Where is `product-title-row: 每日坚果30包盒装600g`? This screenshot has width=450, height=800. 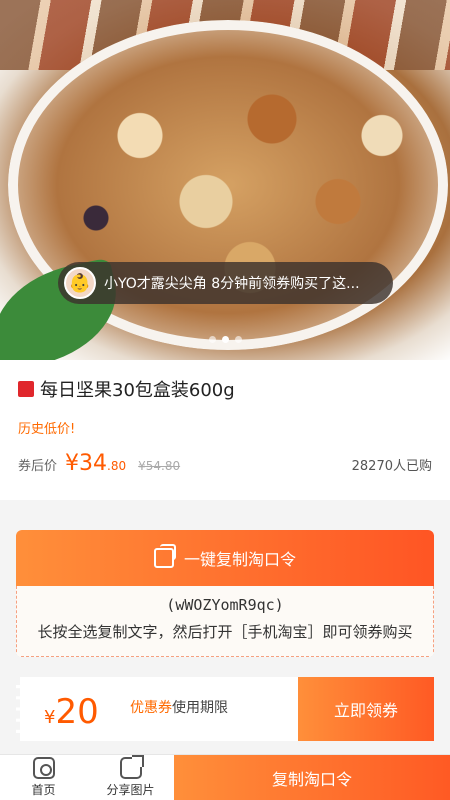 product-title-row: 每日坚果30包盒装600g is located at coordinates (225, 389).